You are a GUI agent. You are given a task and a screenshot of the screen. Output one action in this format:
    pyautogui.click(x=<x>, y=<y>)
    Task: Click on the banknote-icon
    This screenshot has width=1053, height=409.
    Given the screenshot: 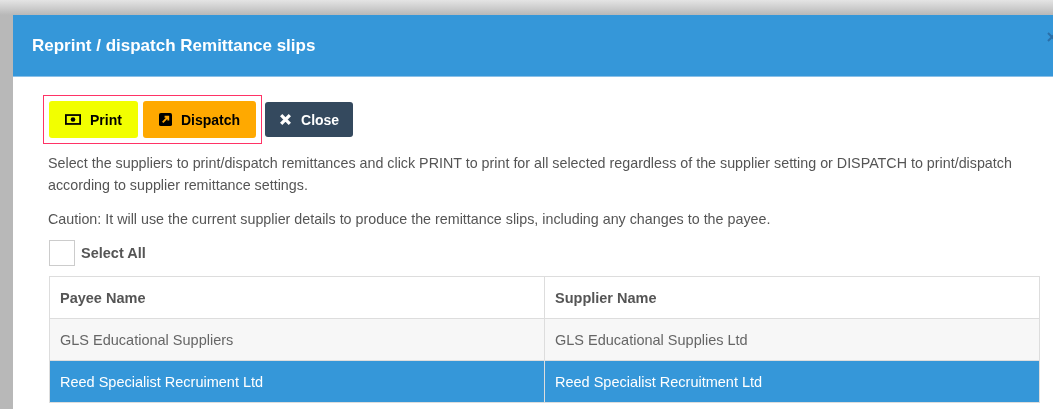 What is the action you would take?
    pyautogui.click(x=73, y=119)
    